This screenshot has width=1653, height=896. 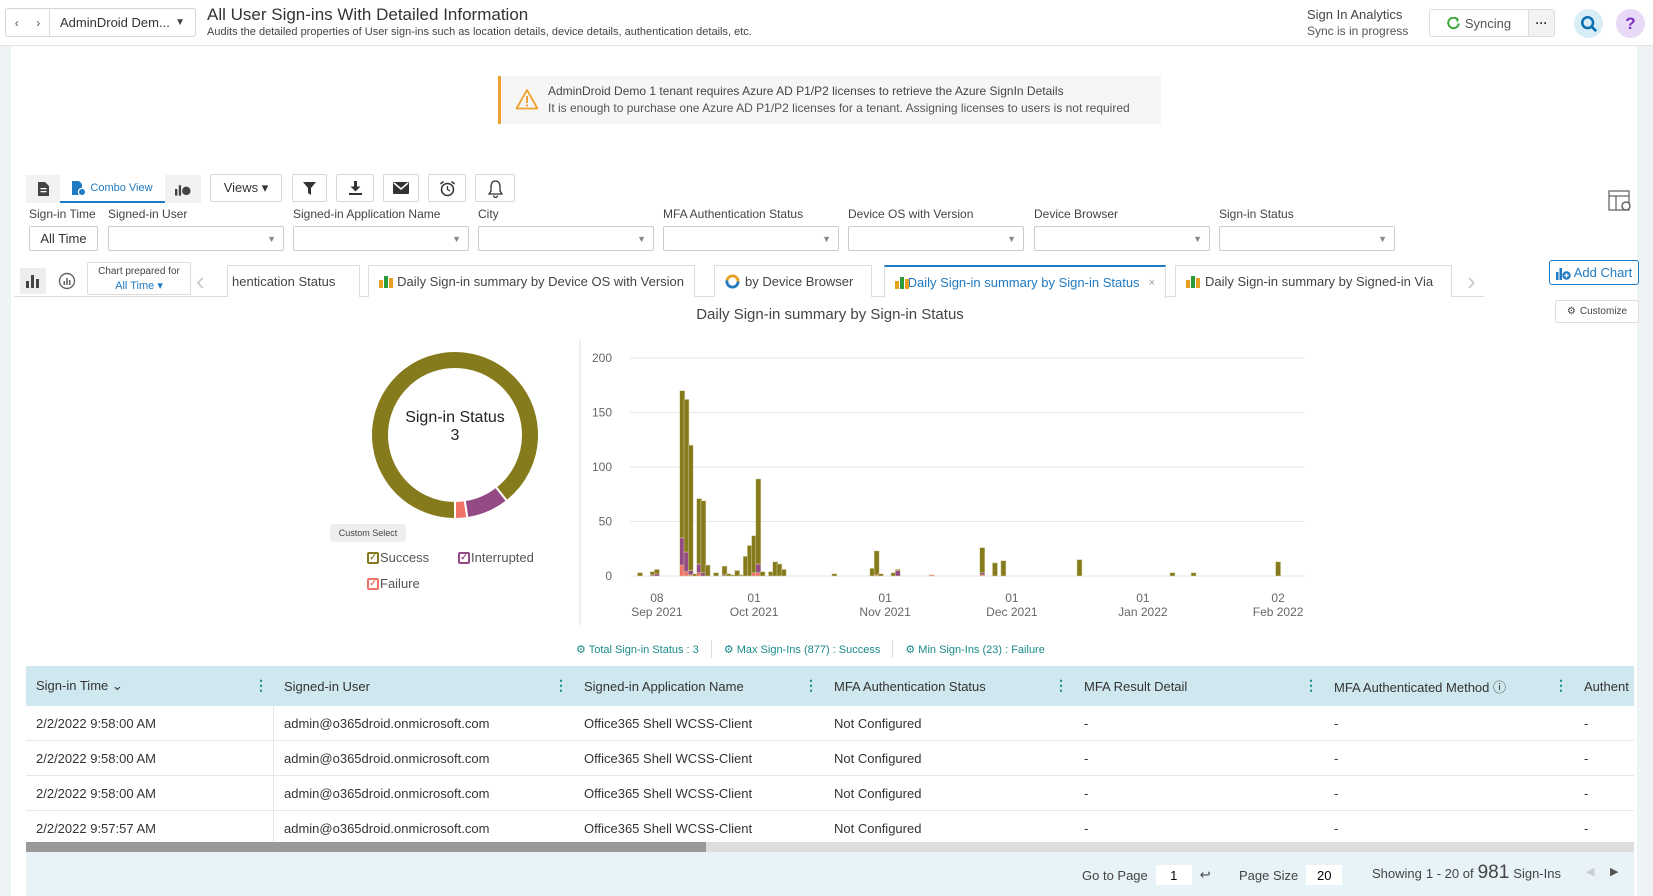 I want to click on sync-label: Syncing, so click(x=1488, y=23).